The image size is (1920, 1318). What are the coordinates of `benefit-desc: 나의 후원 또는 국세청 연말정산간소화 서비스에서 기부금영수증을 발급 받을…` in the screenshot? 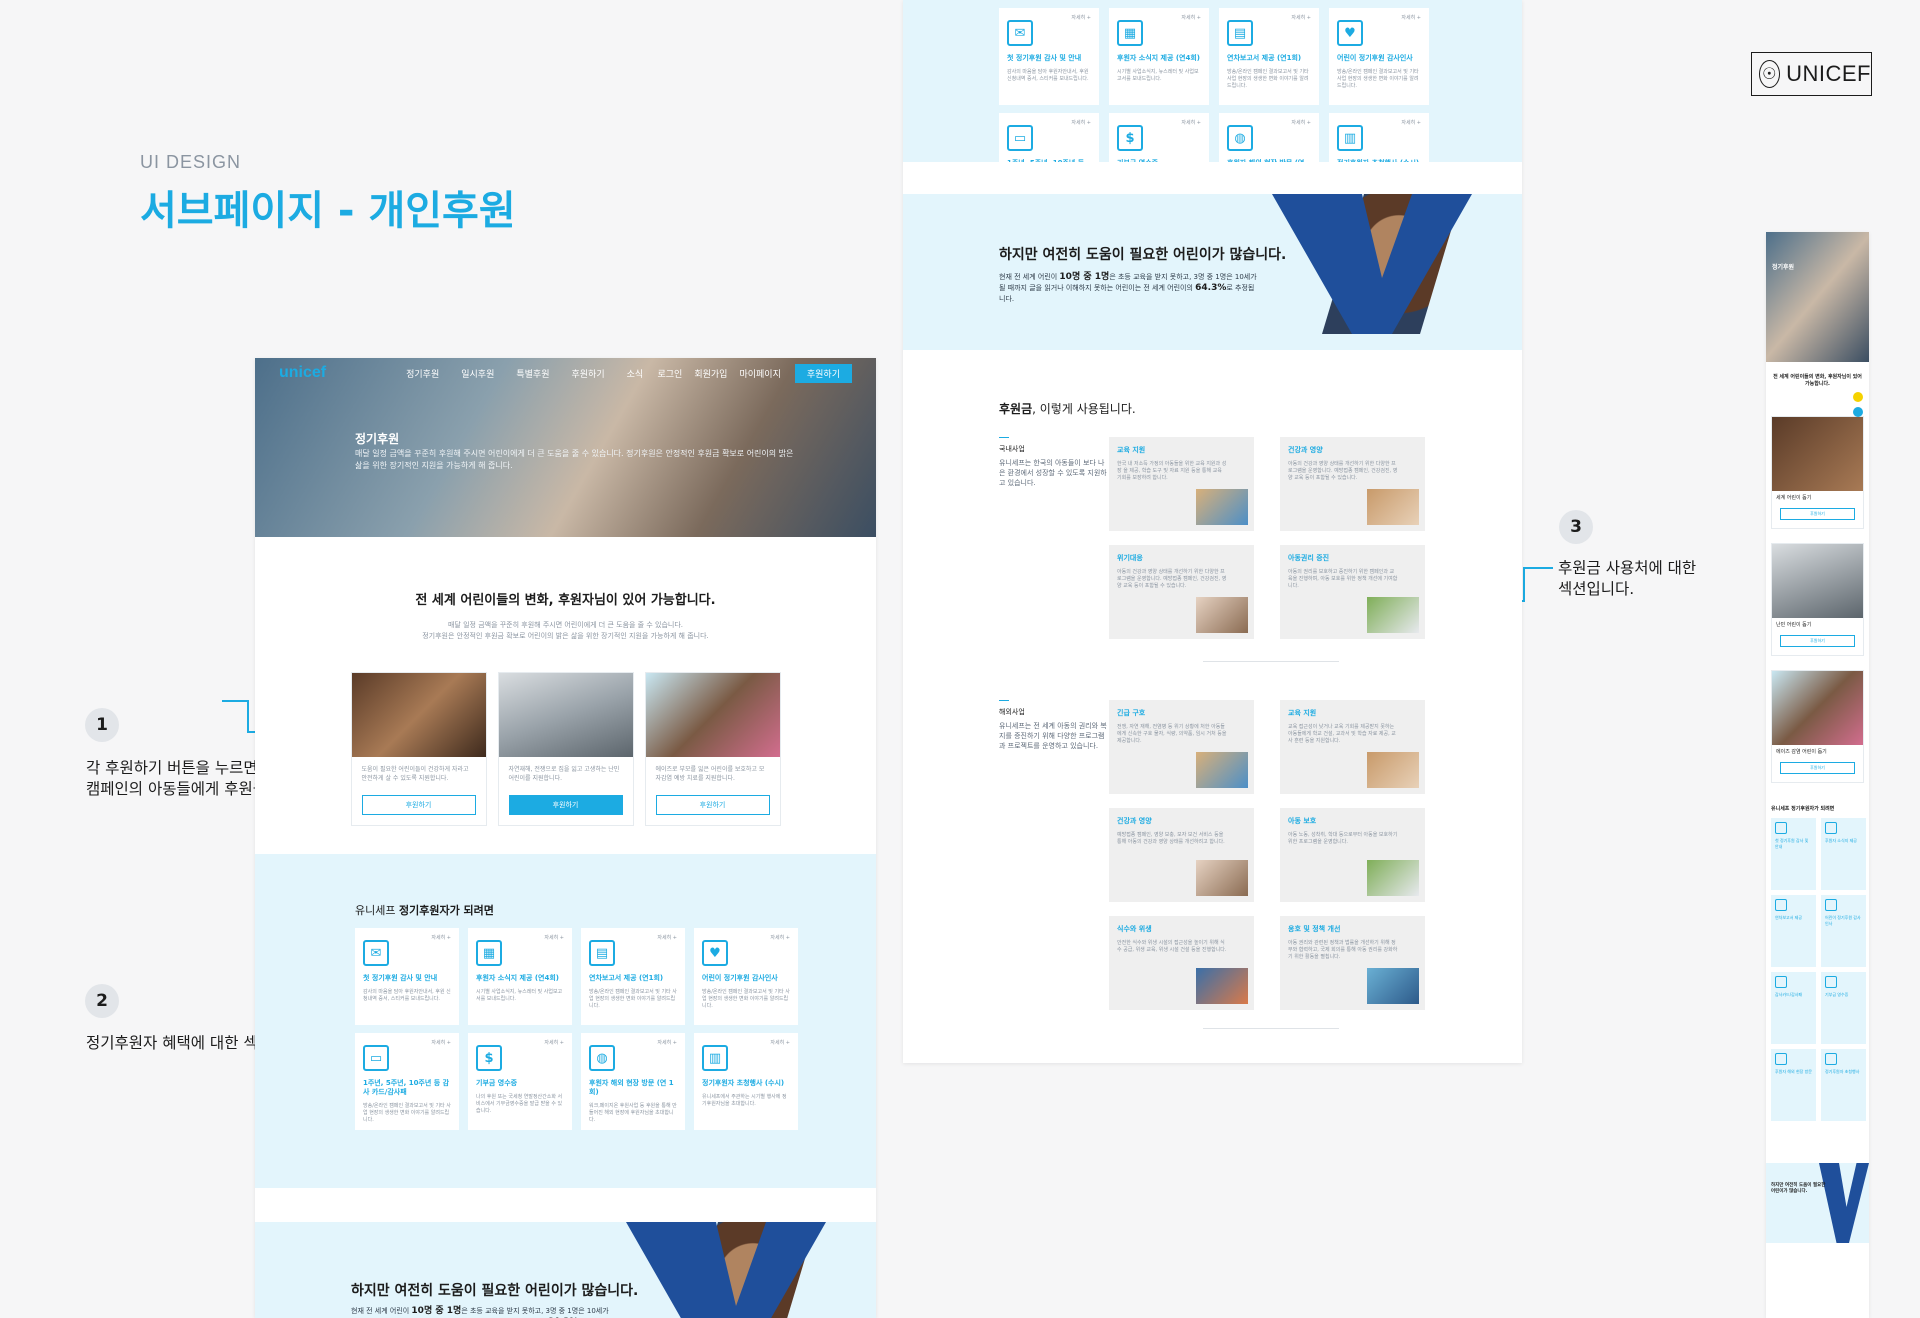 It's located at (519, 1104).